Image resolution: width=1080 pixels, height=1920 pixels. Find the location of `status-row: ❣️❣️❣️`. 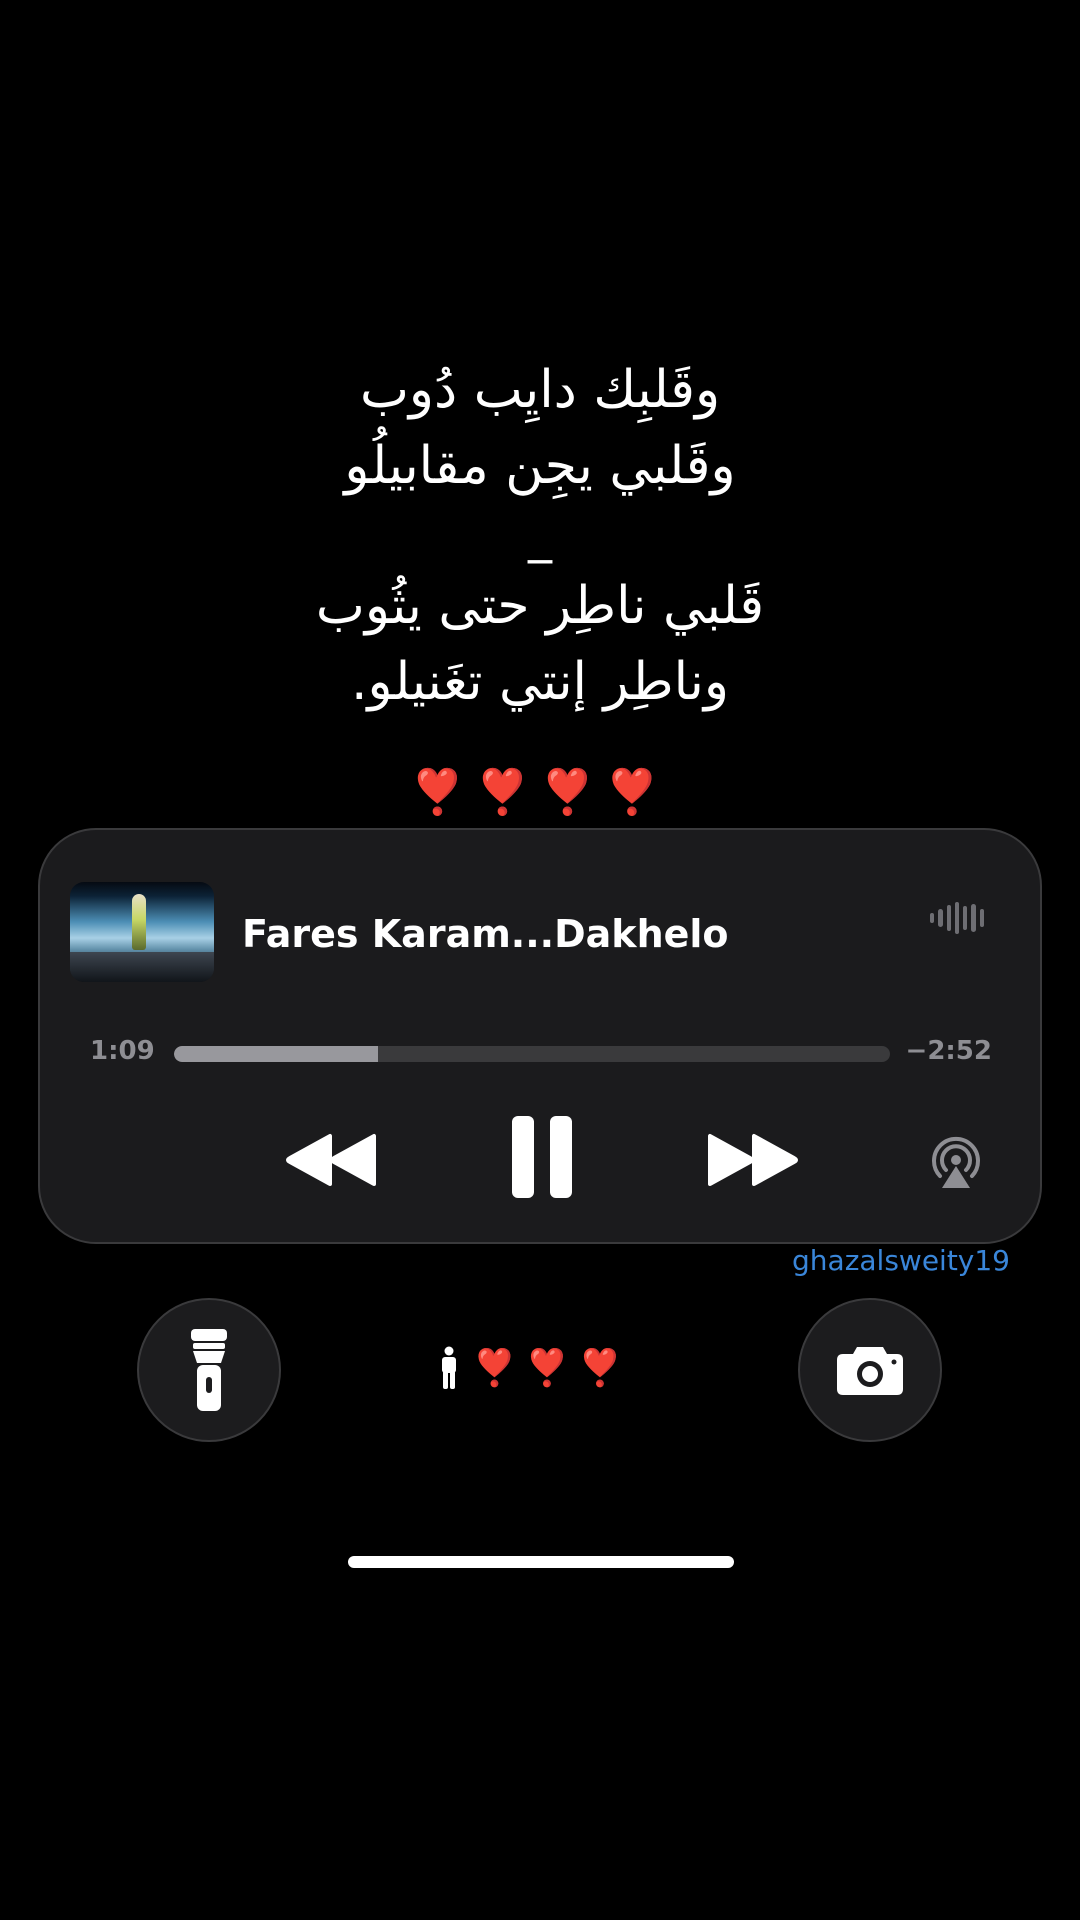

status-row: ❣️❣️❣️ is located at coordinates (540, 1368).